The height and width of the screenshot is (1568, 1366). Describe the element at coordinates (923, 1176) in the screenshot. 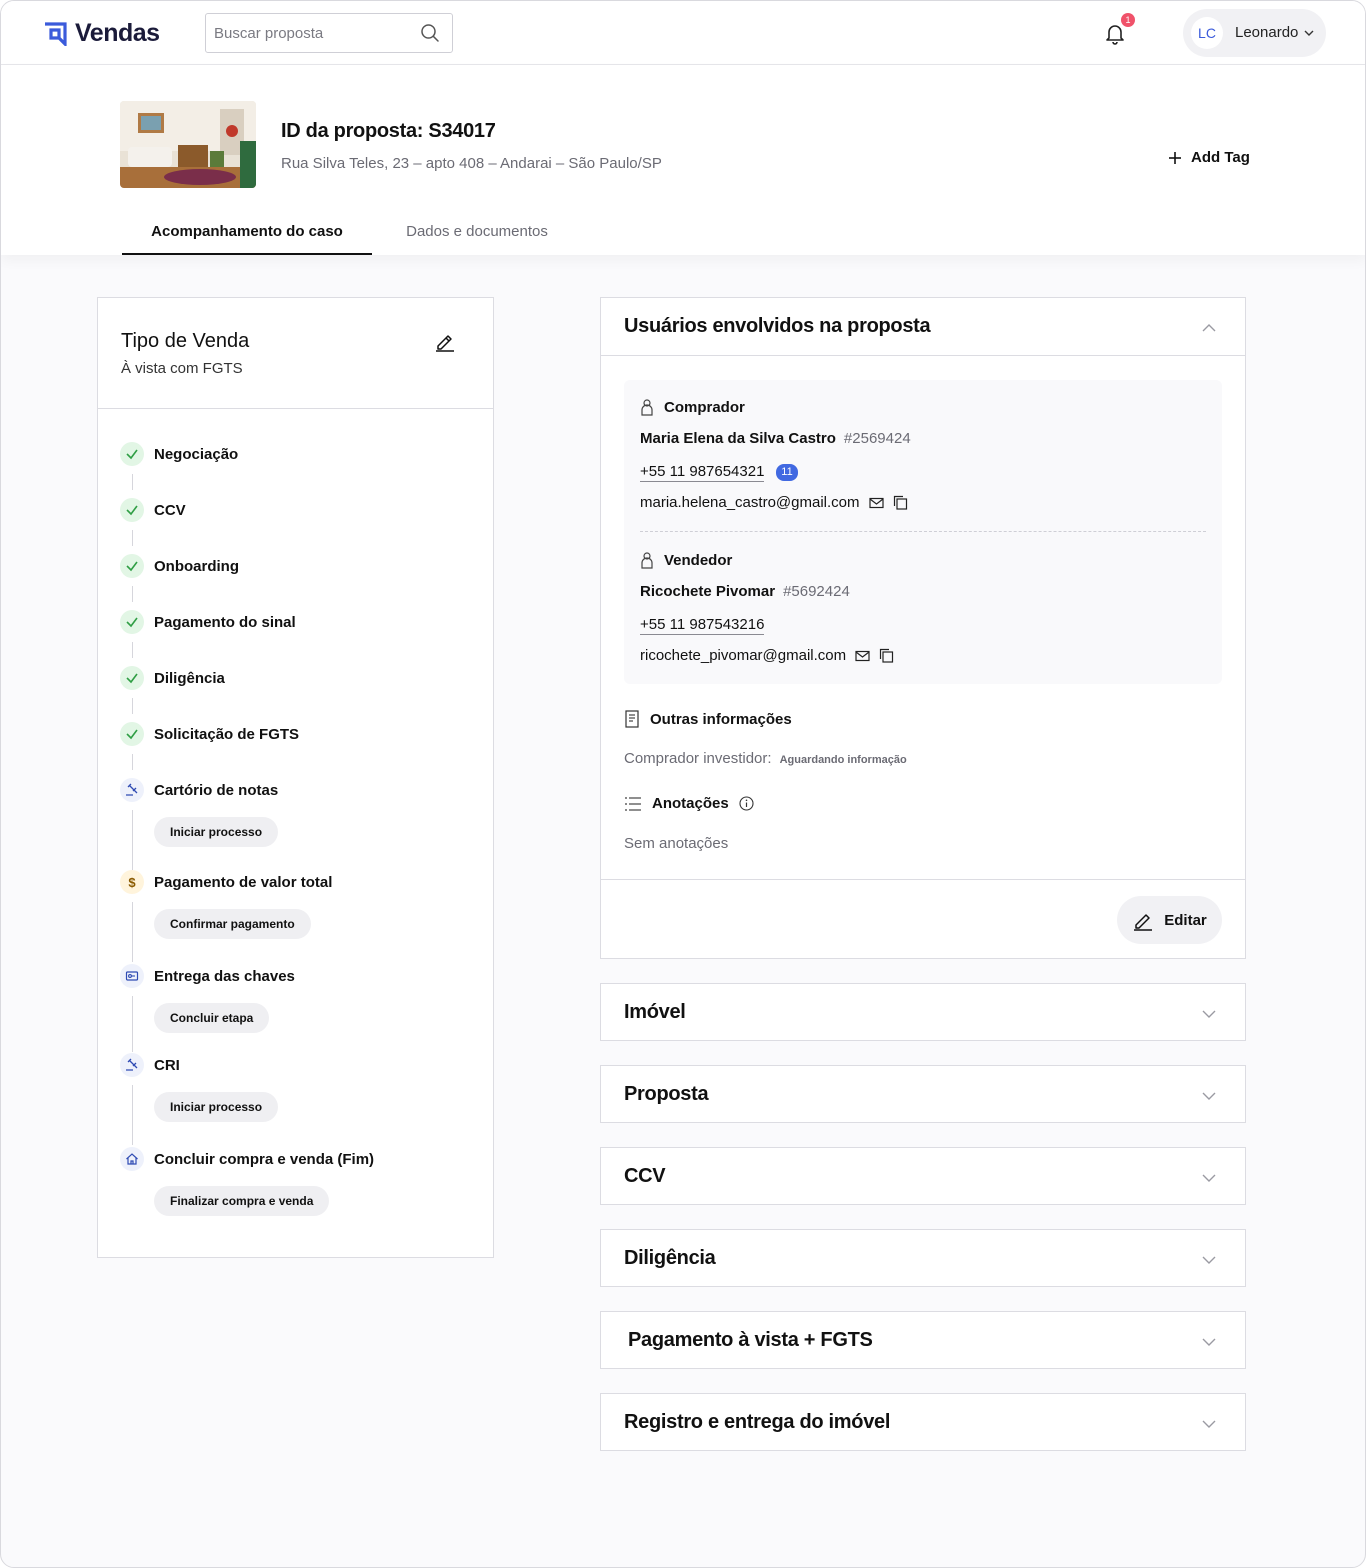

I see `accordion-ccv: CCV` at that location.